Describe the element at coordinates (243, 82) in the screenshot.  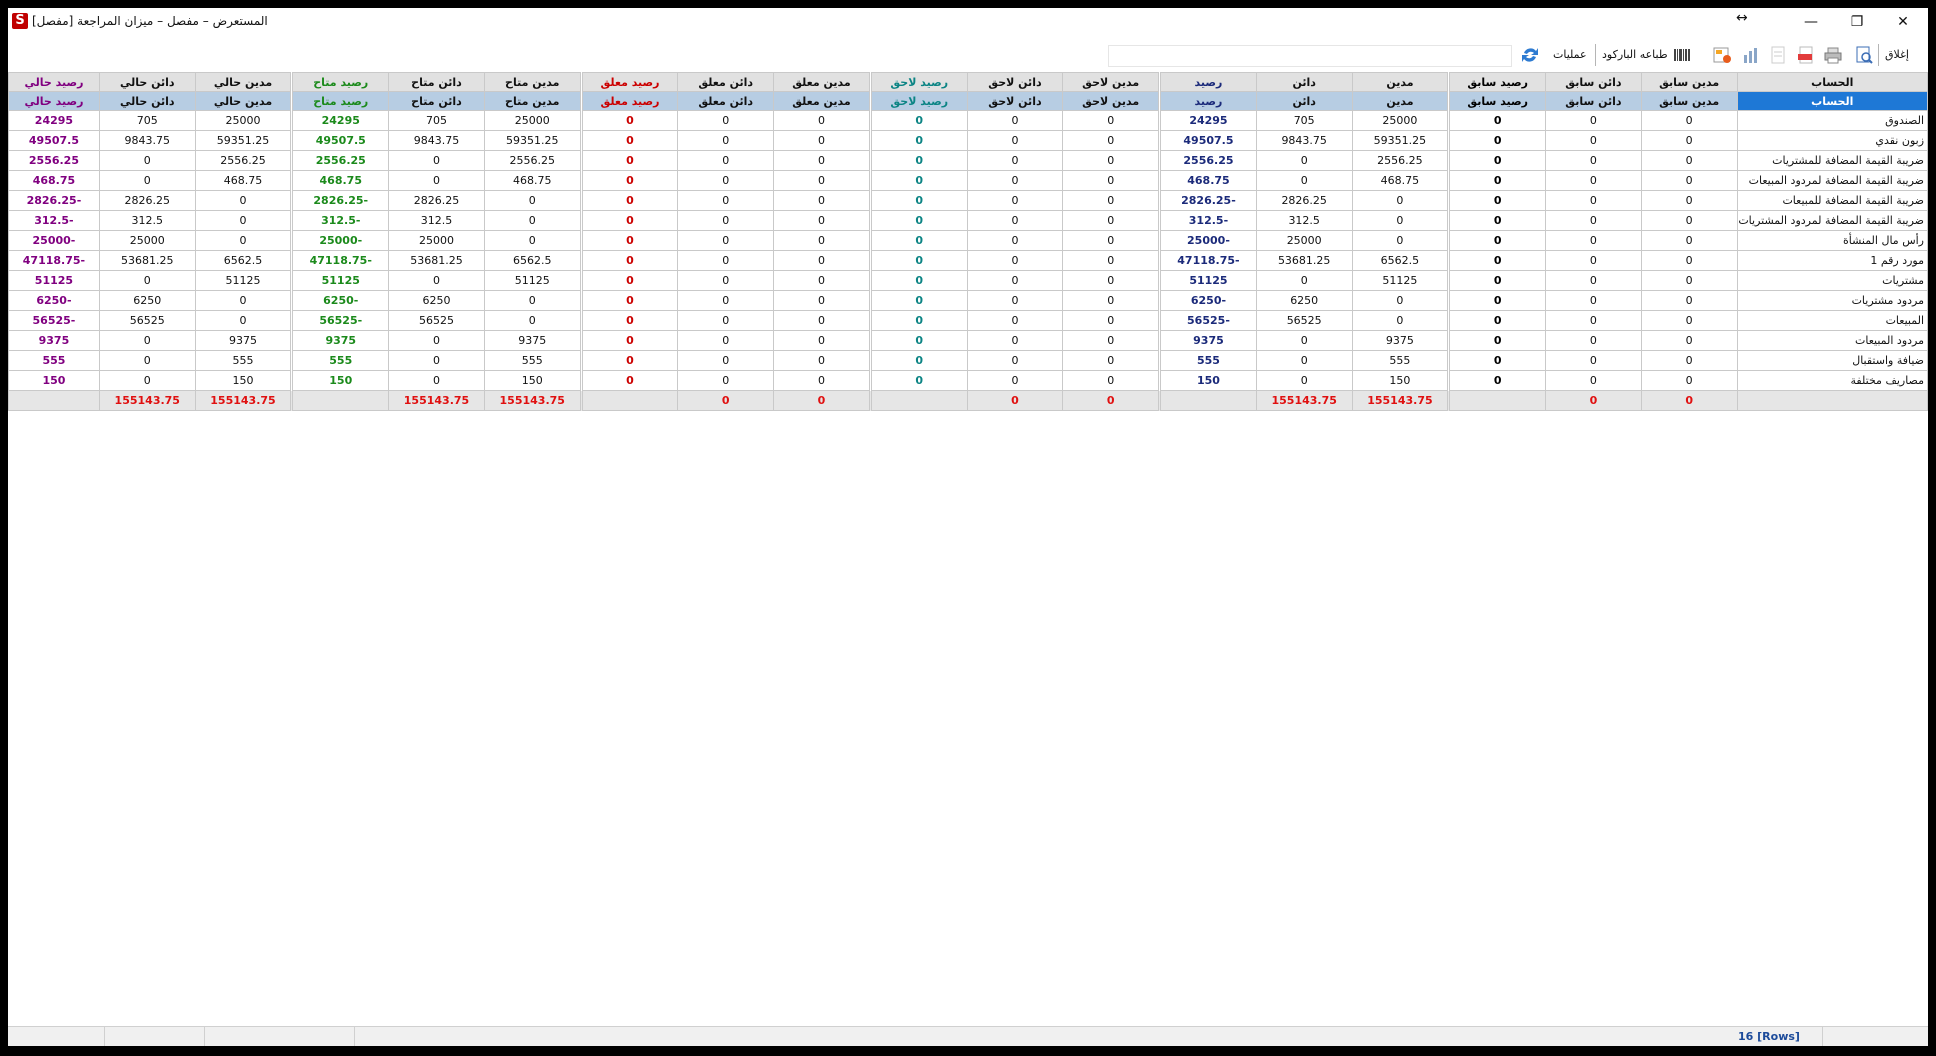
I see `column-header: مدين حالي` at that location.